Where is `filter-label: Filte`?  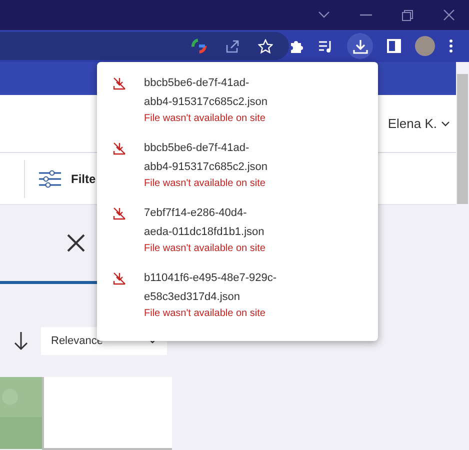 filter-label: Filte is located at coordinates (83, 179).